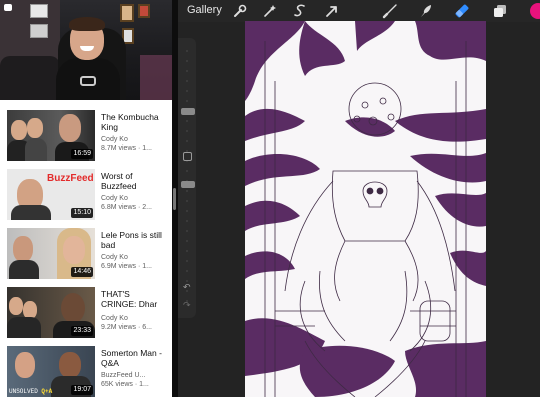 The image size is (540, 397). What do you see at coordinates (134, 358) in the screenshot?
I see `video-title: Somerton Man - Q&A` at bounding box center [134, 358].